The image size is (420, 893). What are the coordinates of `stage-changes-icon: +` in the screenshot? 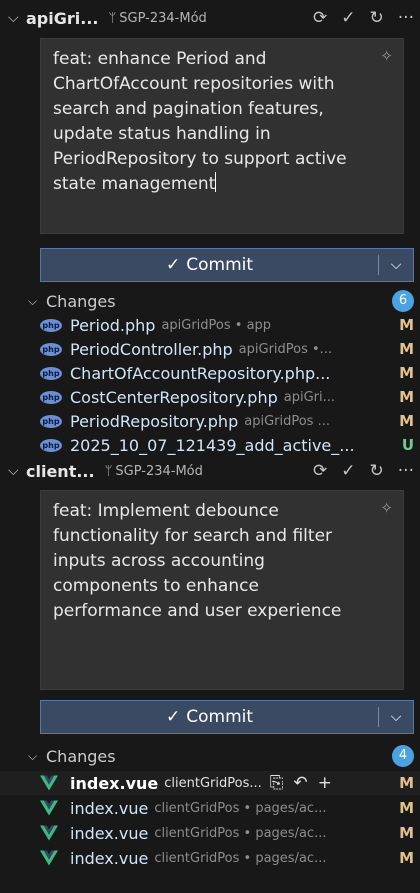 It's located at (325, 783).